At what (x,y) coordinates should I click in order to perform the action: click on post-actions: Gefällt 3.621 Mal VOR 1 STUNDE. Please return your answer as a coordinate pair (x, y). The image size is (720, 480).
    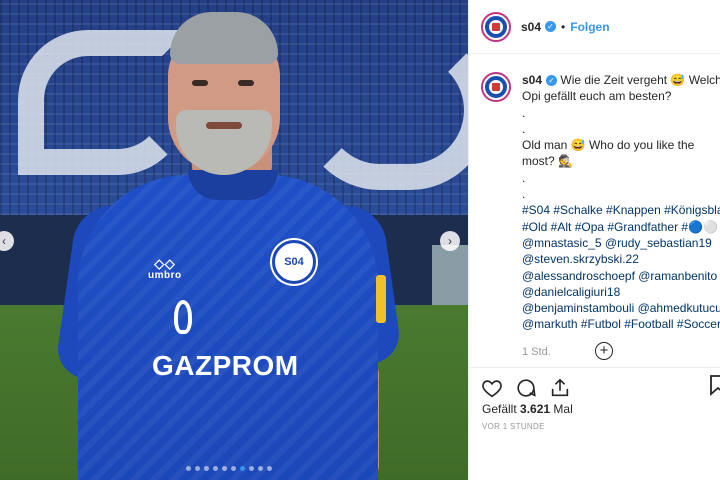
    Looking at the image, I should click on (594, 423).